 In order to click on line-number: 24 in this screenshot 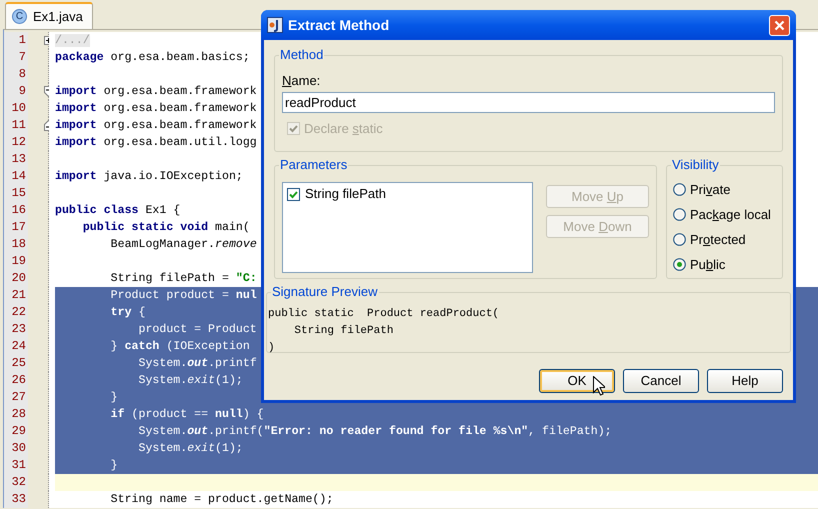, I will do `click(16, 346)`.